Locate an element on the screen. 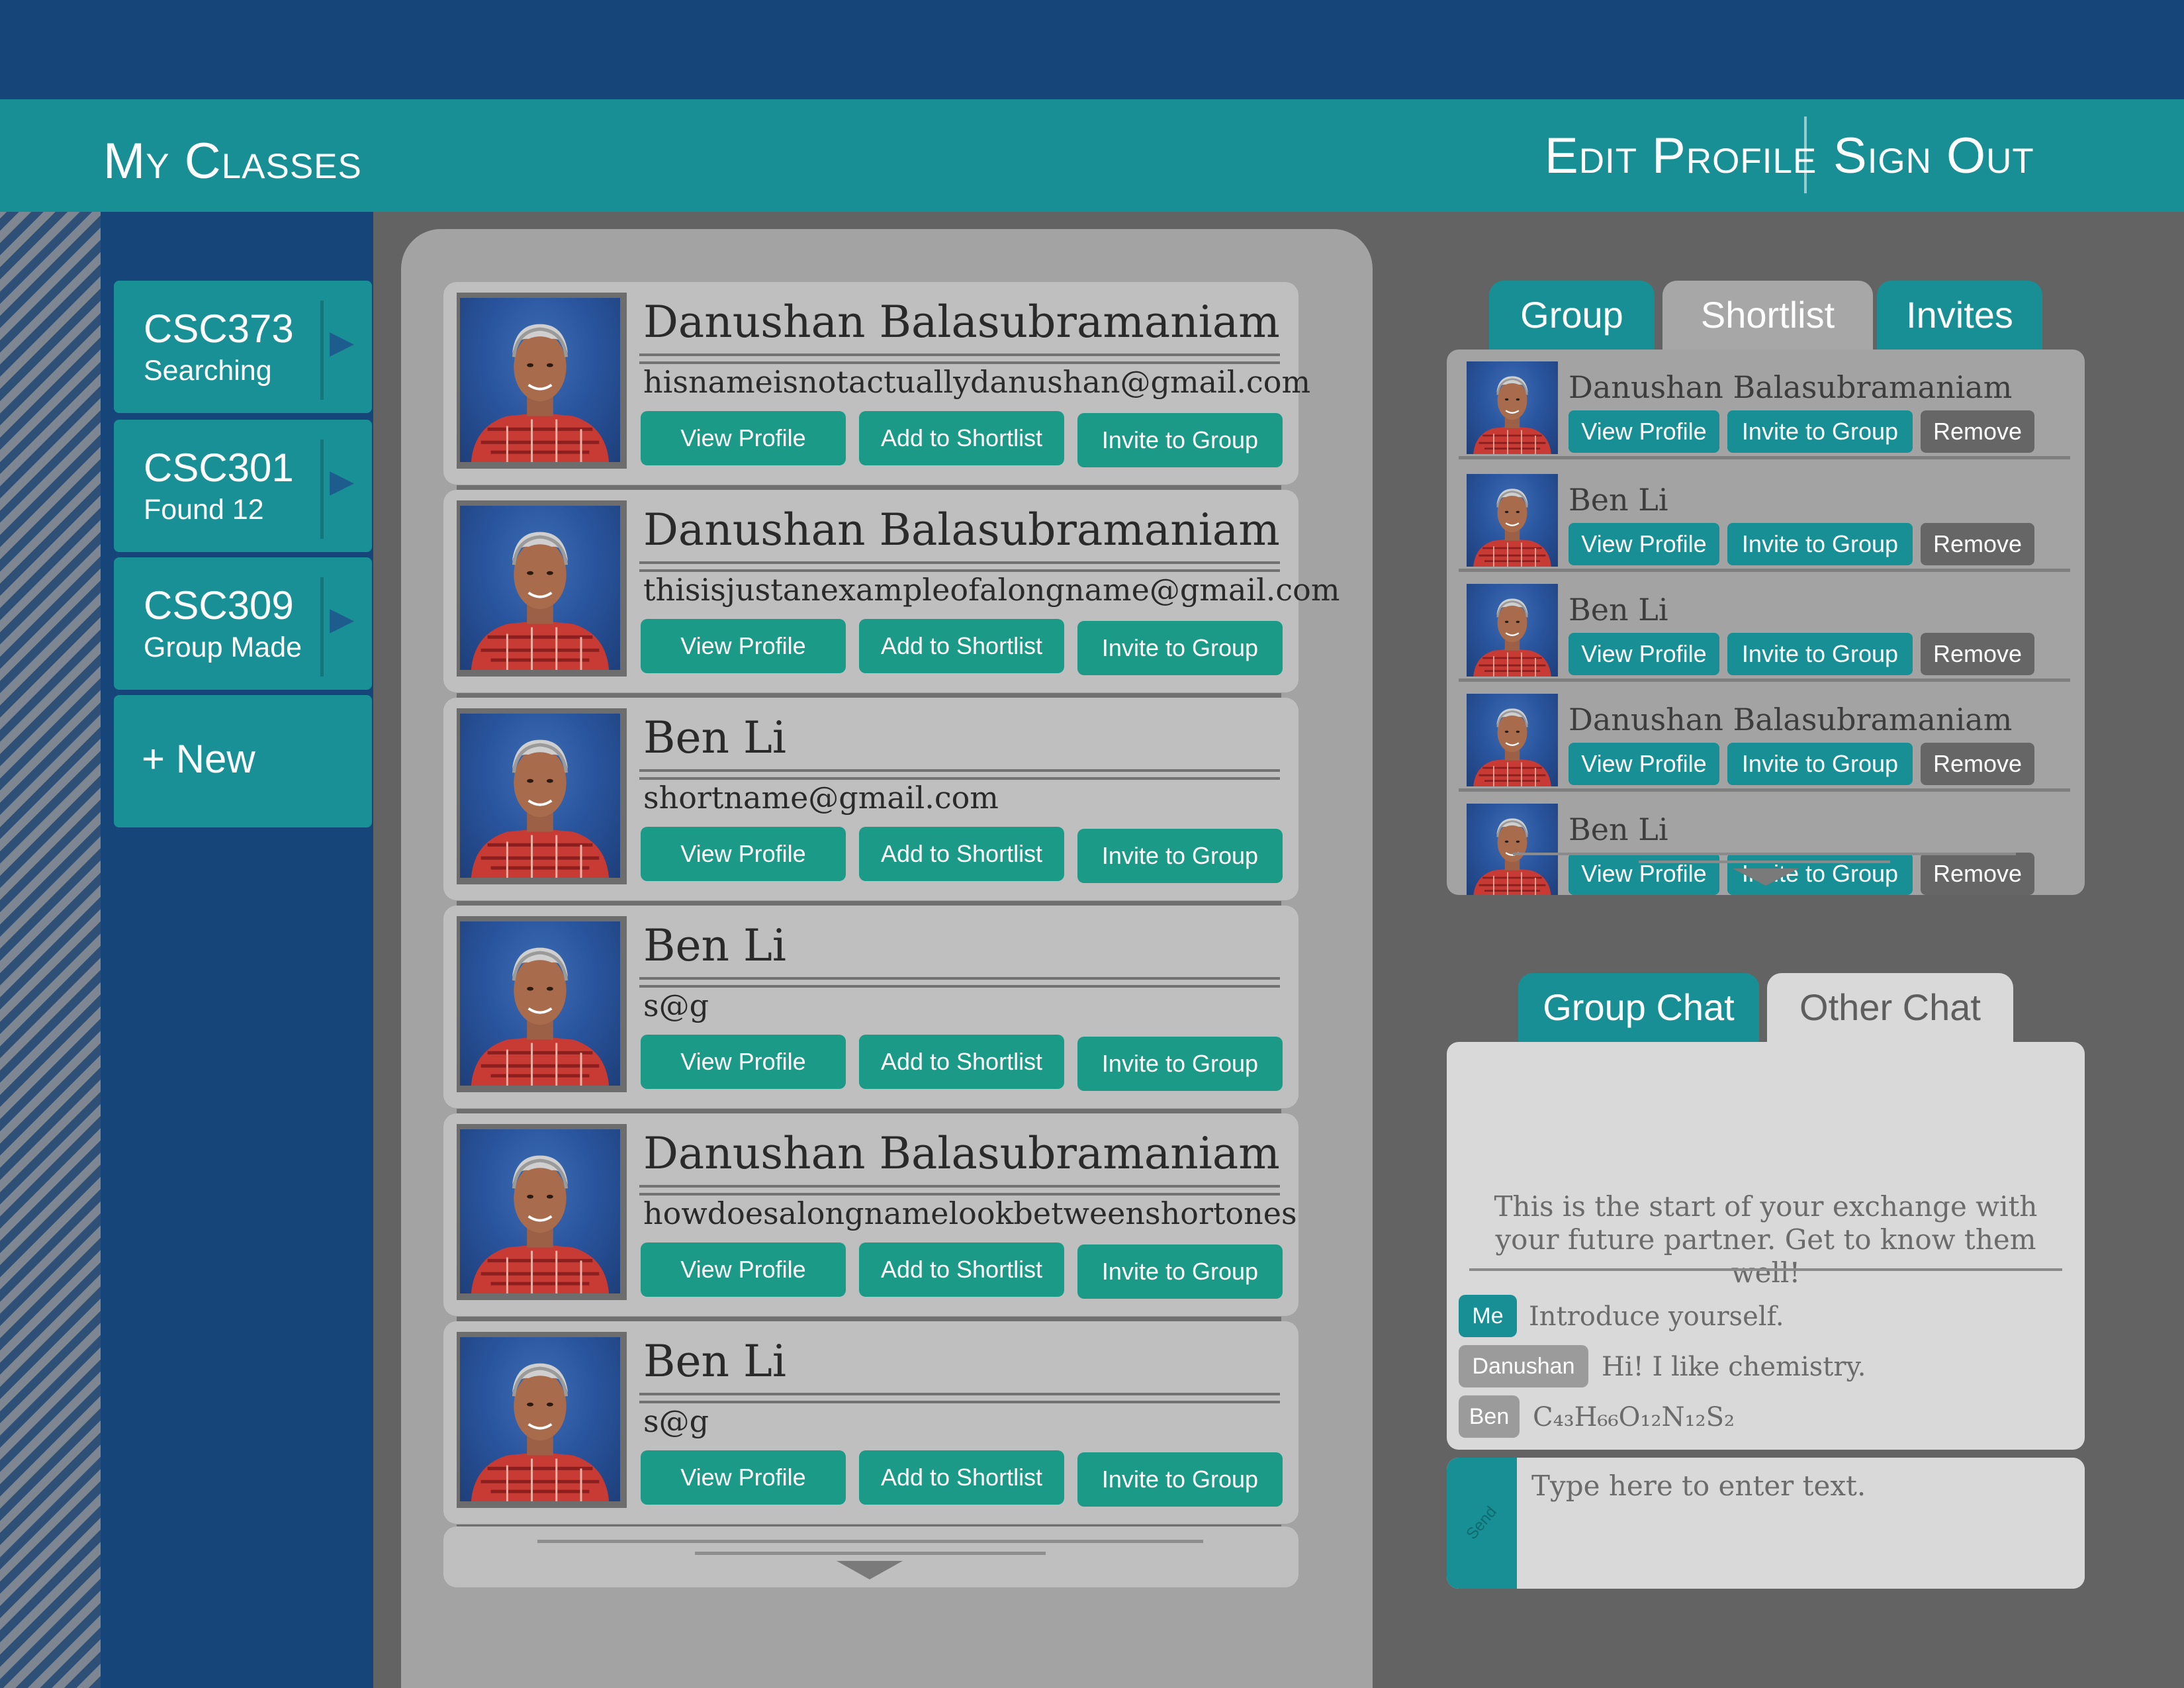  sign-out-link: Sign Out is located at coordinates (1934, 156).